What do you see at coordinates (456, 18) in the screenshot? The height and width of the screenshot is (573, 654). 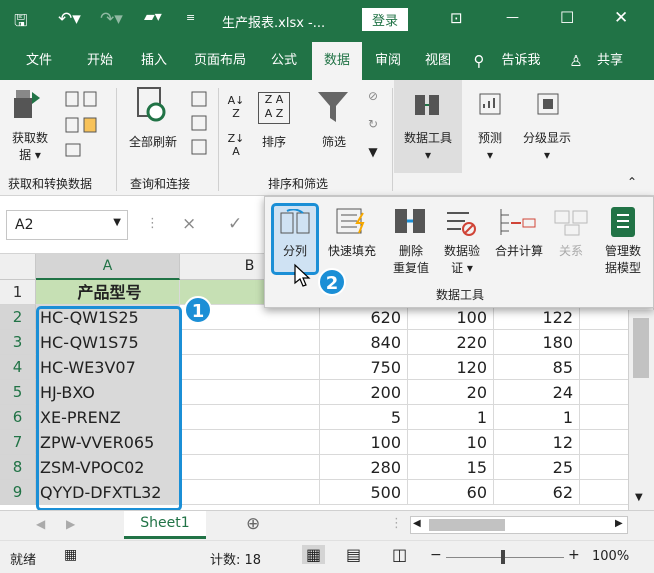 I see `ribbon-display-icon: ⊡` at bounding box center [456, 18].